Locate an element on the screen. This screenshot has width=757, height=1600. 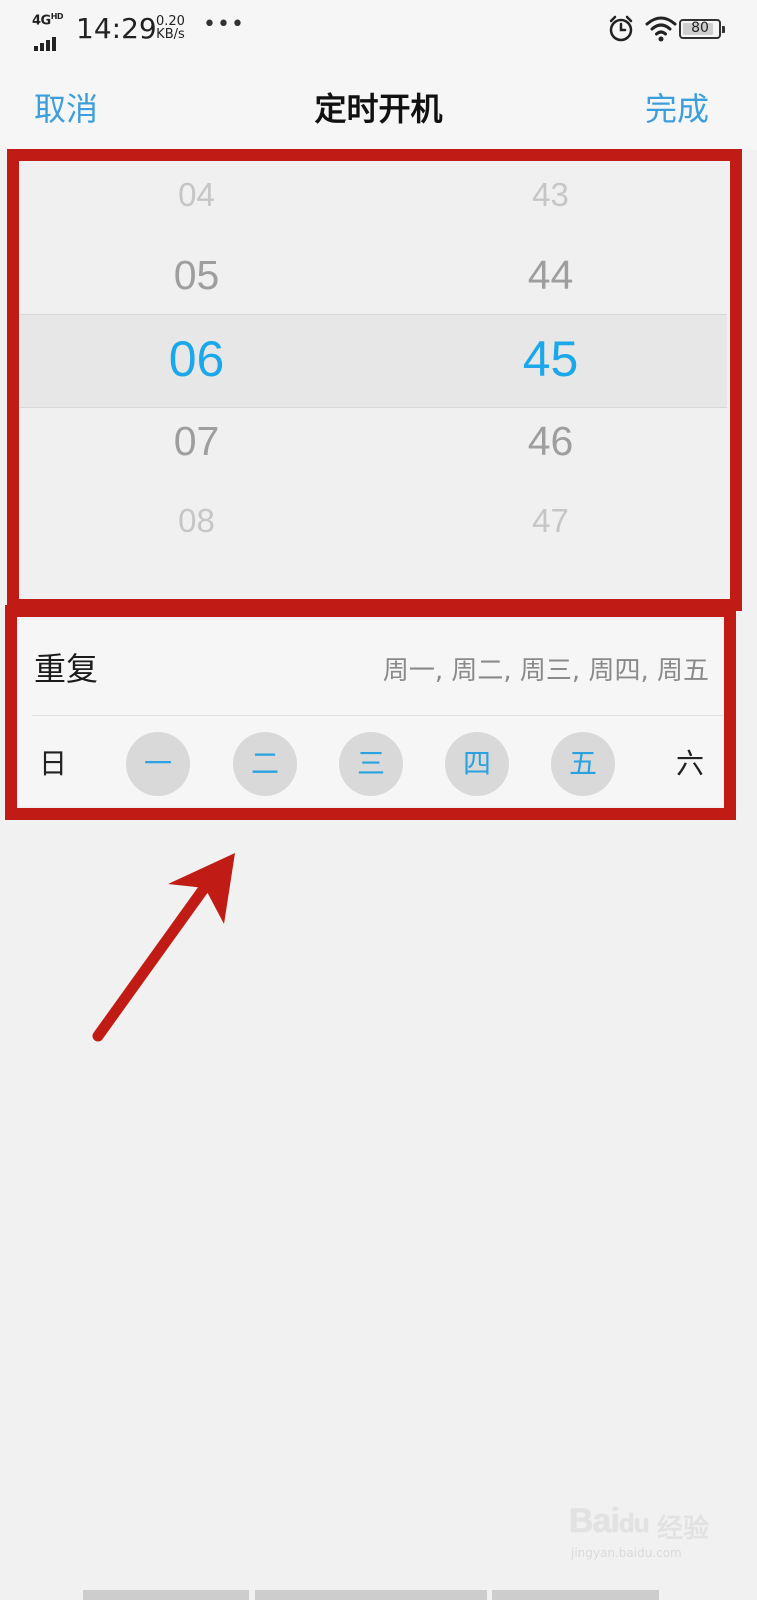
watermark-brand-suffix: du is located at coordinates (634, 1523).